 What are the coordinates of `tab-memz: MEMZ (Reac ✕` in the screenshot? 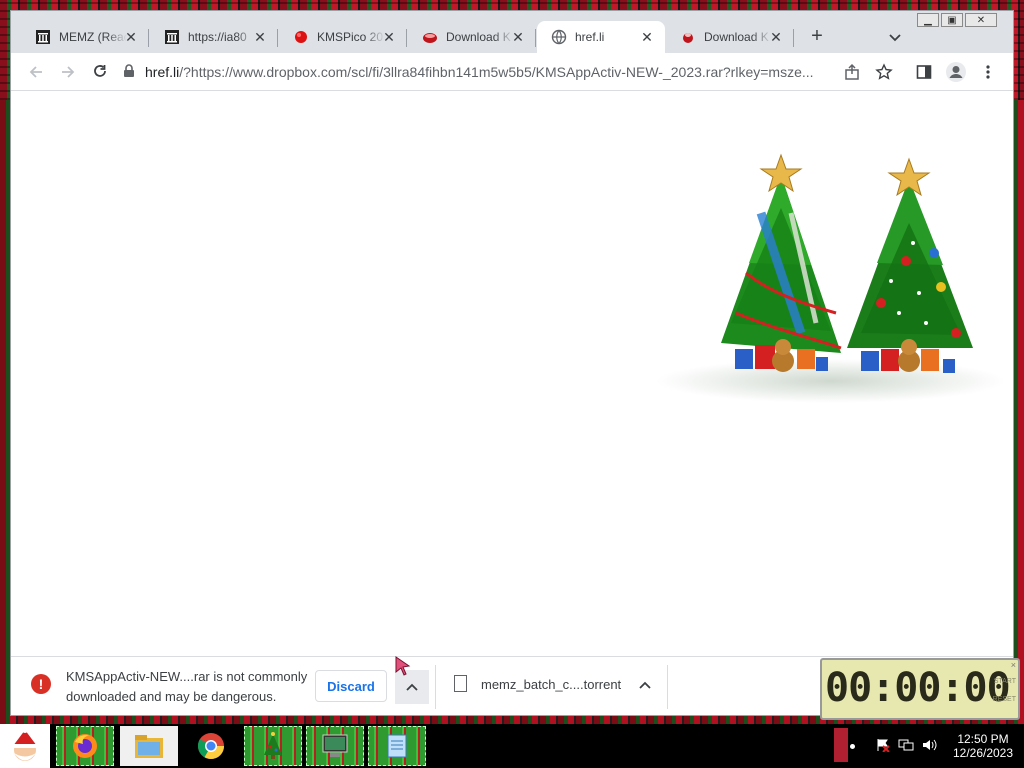 It's located at (85, 37).